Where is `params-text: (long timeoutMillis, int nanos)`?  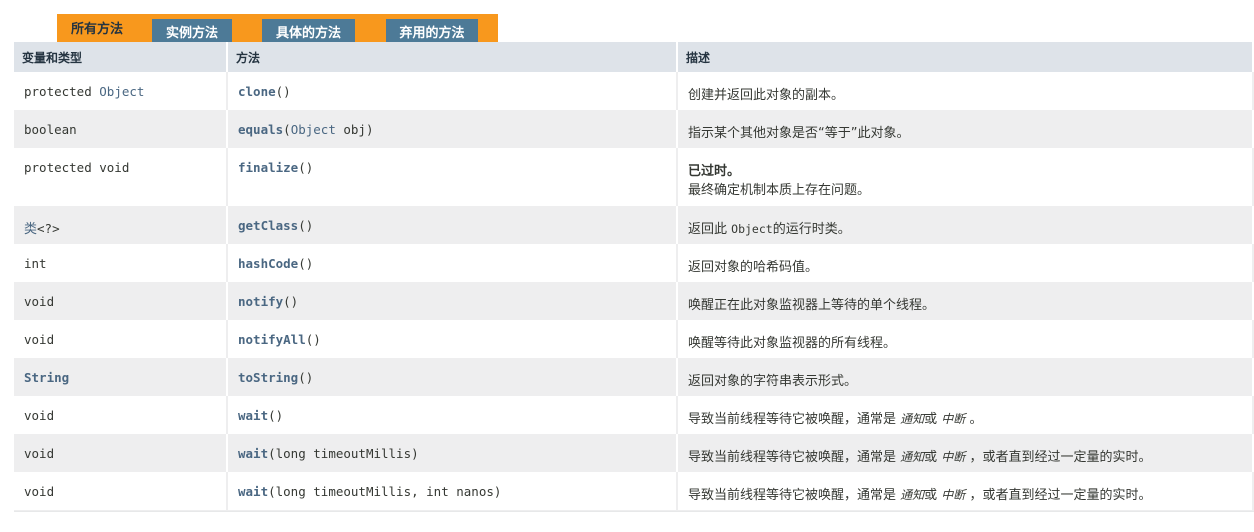 params-text: (long timeoutMillis, int nanos) is located at coordinates (385, 491).